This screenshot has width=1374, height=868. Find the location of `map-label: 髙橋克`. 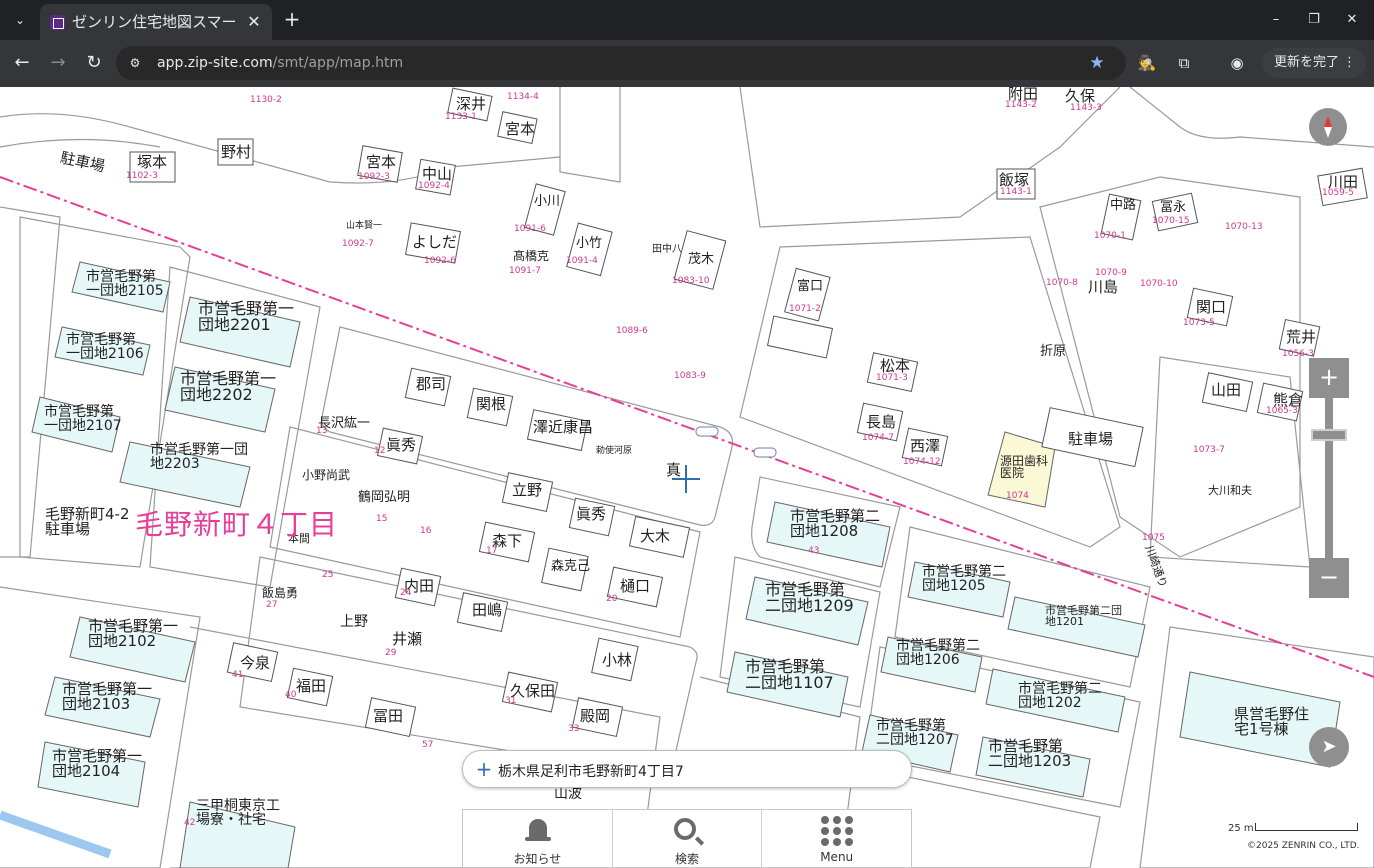

map-label: 髙橋克 is located at coordinates (531, 256).